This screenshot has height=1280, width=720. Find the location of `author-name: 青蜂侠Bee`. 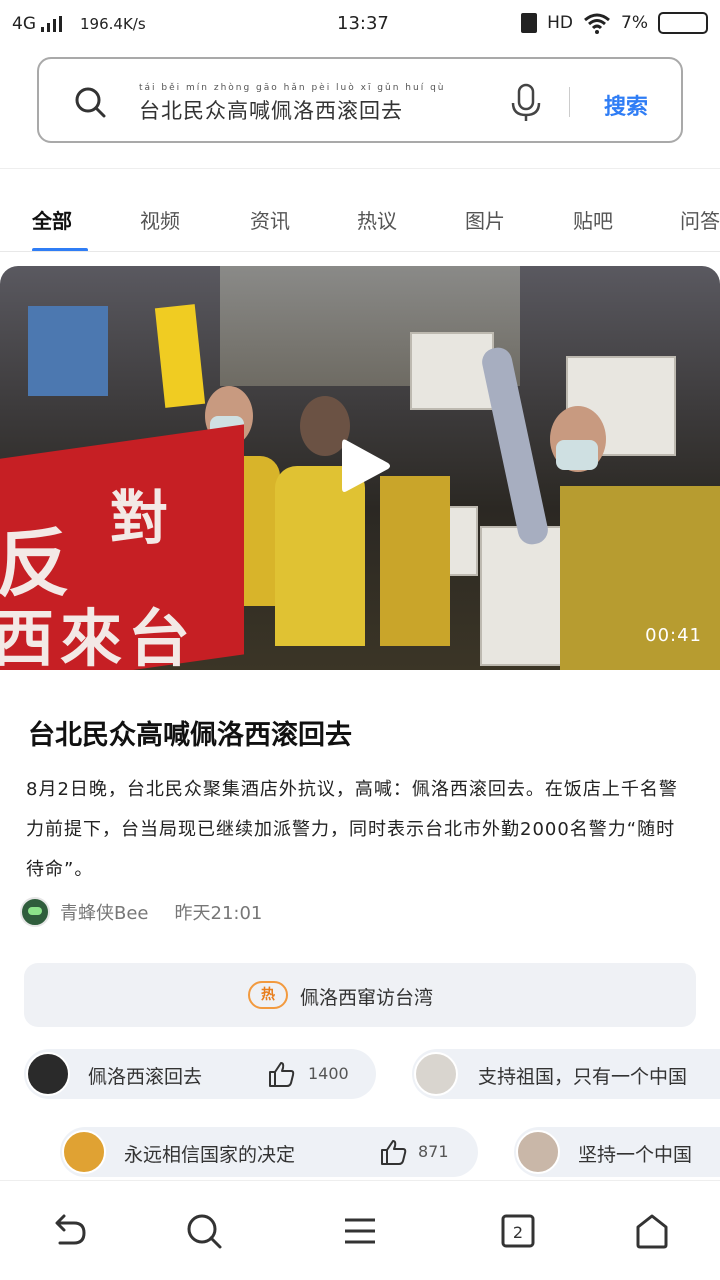

author-name: 青蜂侠Bee is located at coordinates (104, 912).